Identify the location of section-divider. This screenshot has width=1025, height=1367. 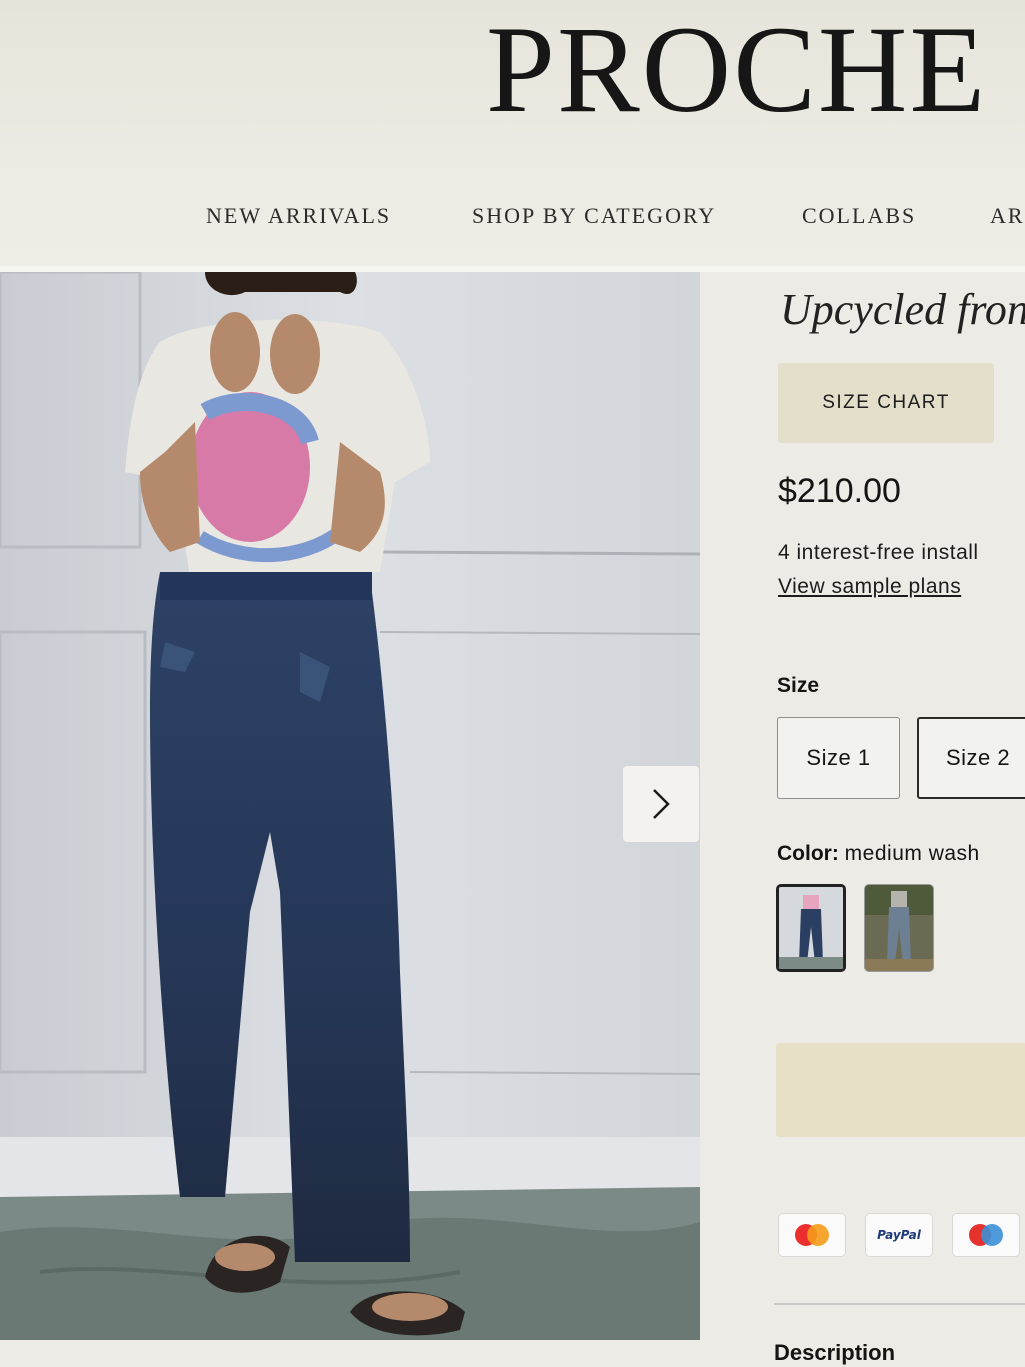
(899, 1304).